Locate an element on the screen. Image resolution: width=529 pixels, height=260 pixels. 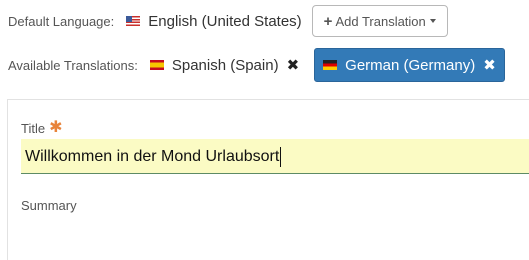
title-input: Willkommen in der Mond Urlaubsort is located at coordinates (275, 156).